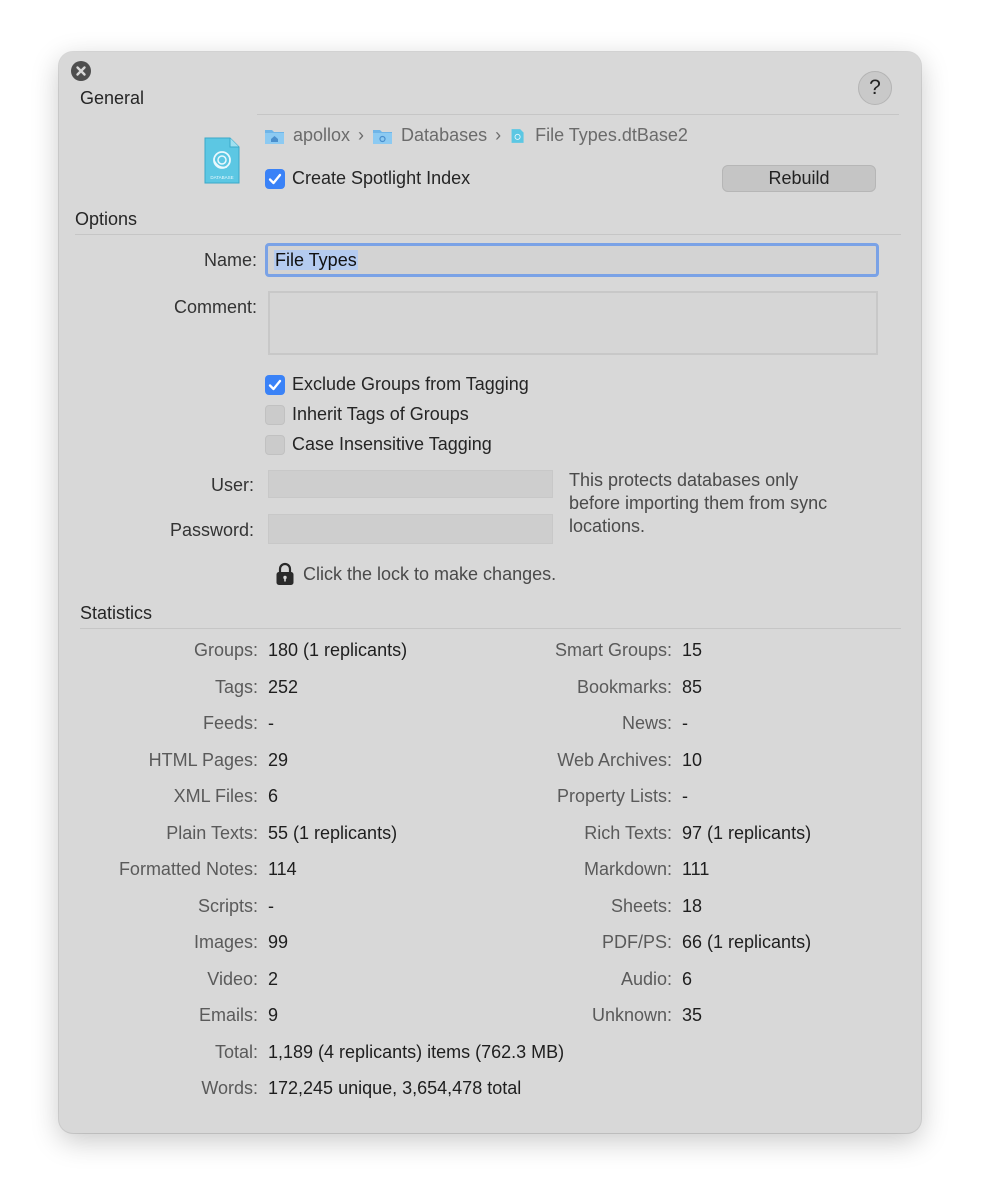  Describe the element at coordinates (392, 444) in the screenshot. I see `case-insensitive-label: Case Insensitive Tagging` at that location.